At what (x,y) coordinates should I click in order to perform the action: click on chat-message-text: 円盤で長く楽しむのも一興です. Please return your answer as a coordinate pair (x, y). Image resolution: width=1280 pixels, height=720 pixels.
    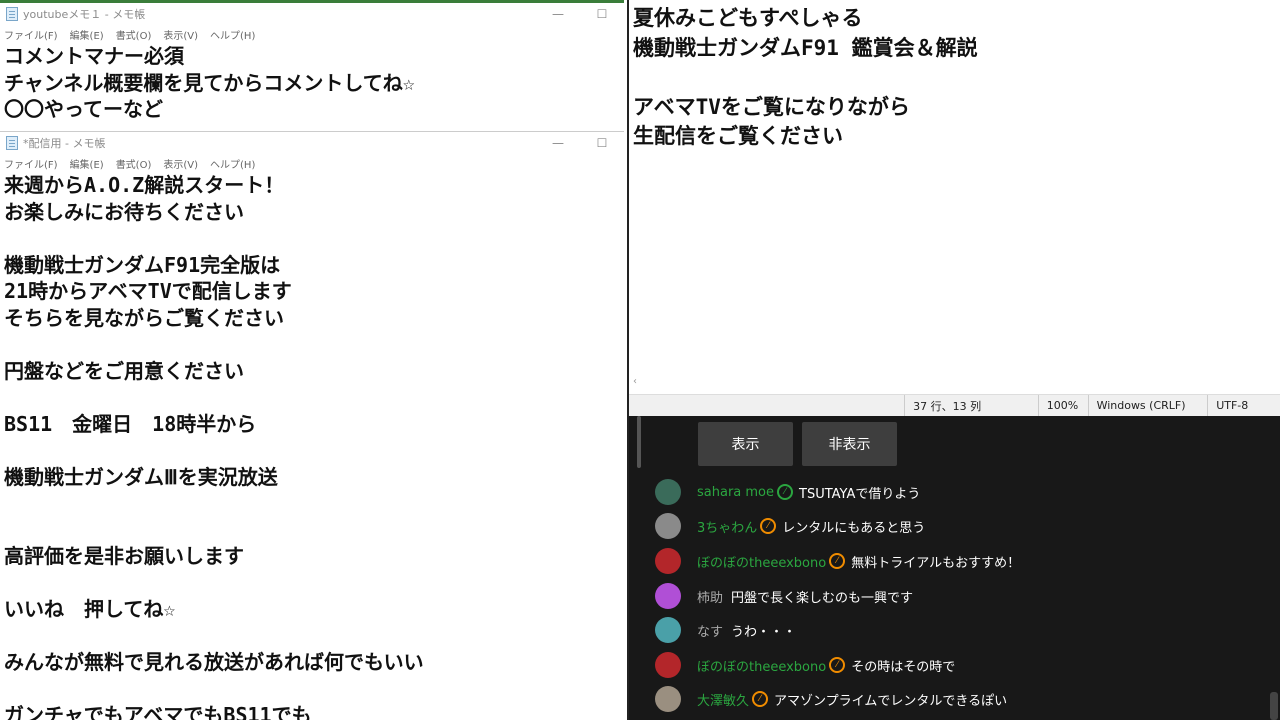
    Looking at the image, I should click on (822, 598).